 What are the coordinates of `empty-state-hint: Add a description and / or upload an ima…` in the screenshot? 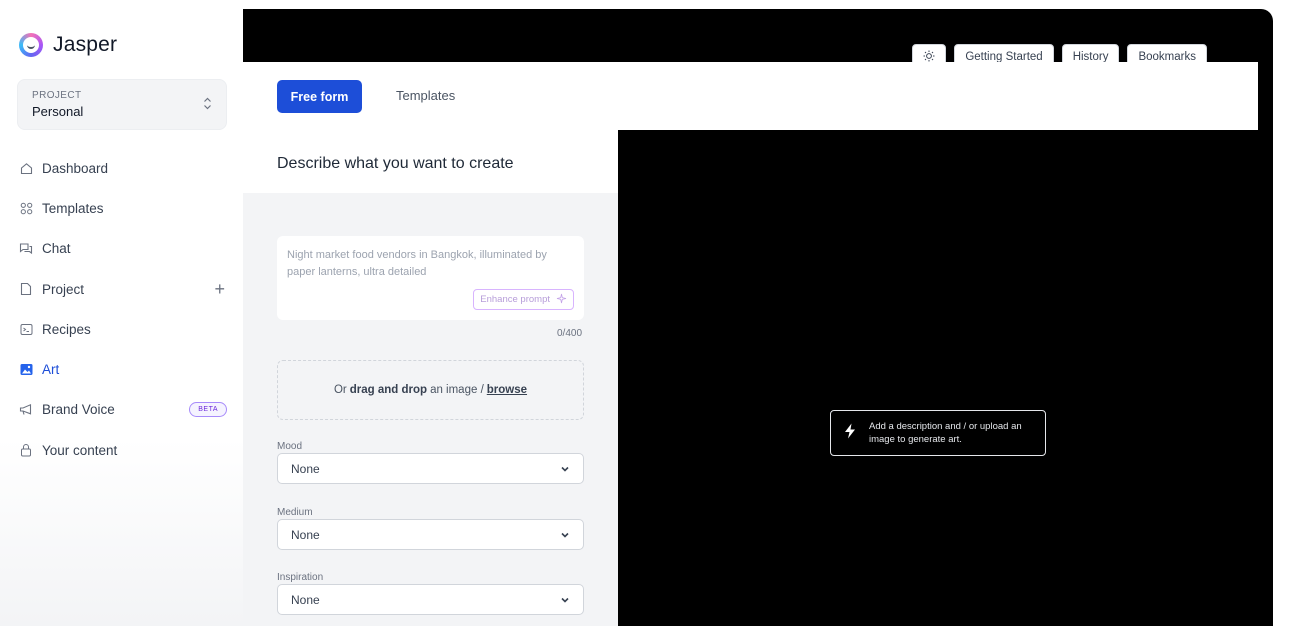 It's located at (938, 433).